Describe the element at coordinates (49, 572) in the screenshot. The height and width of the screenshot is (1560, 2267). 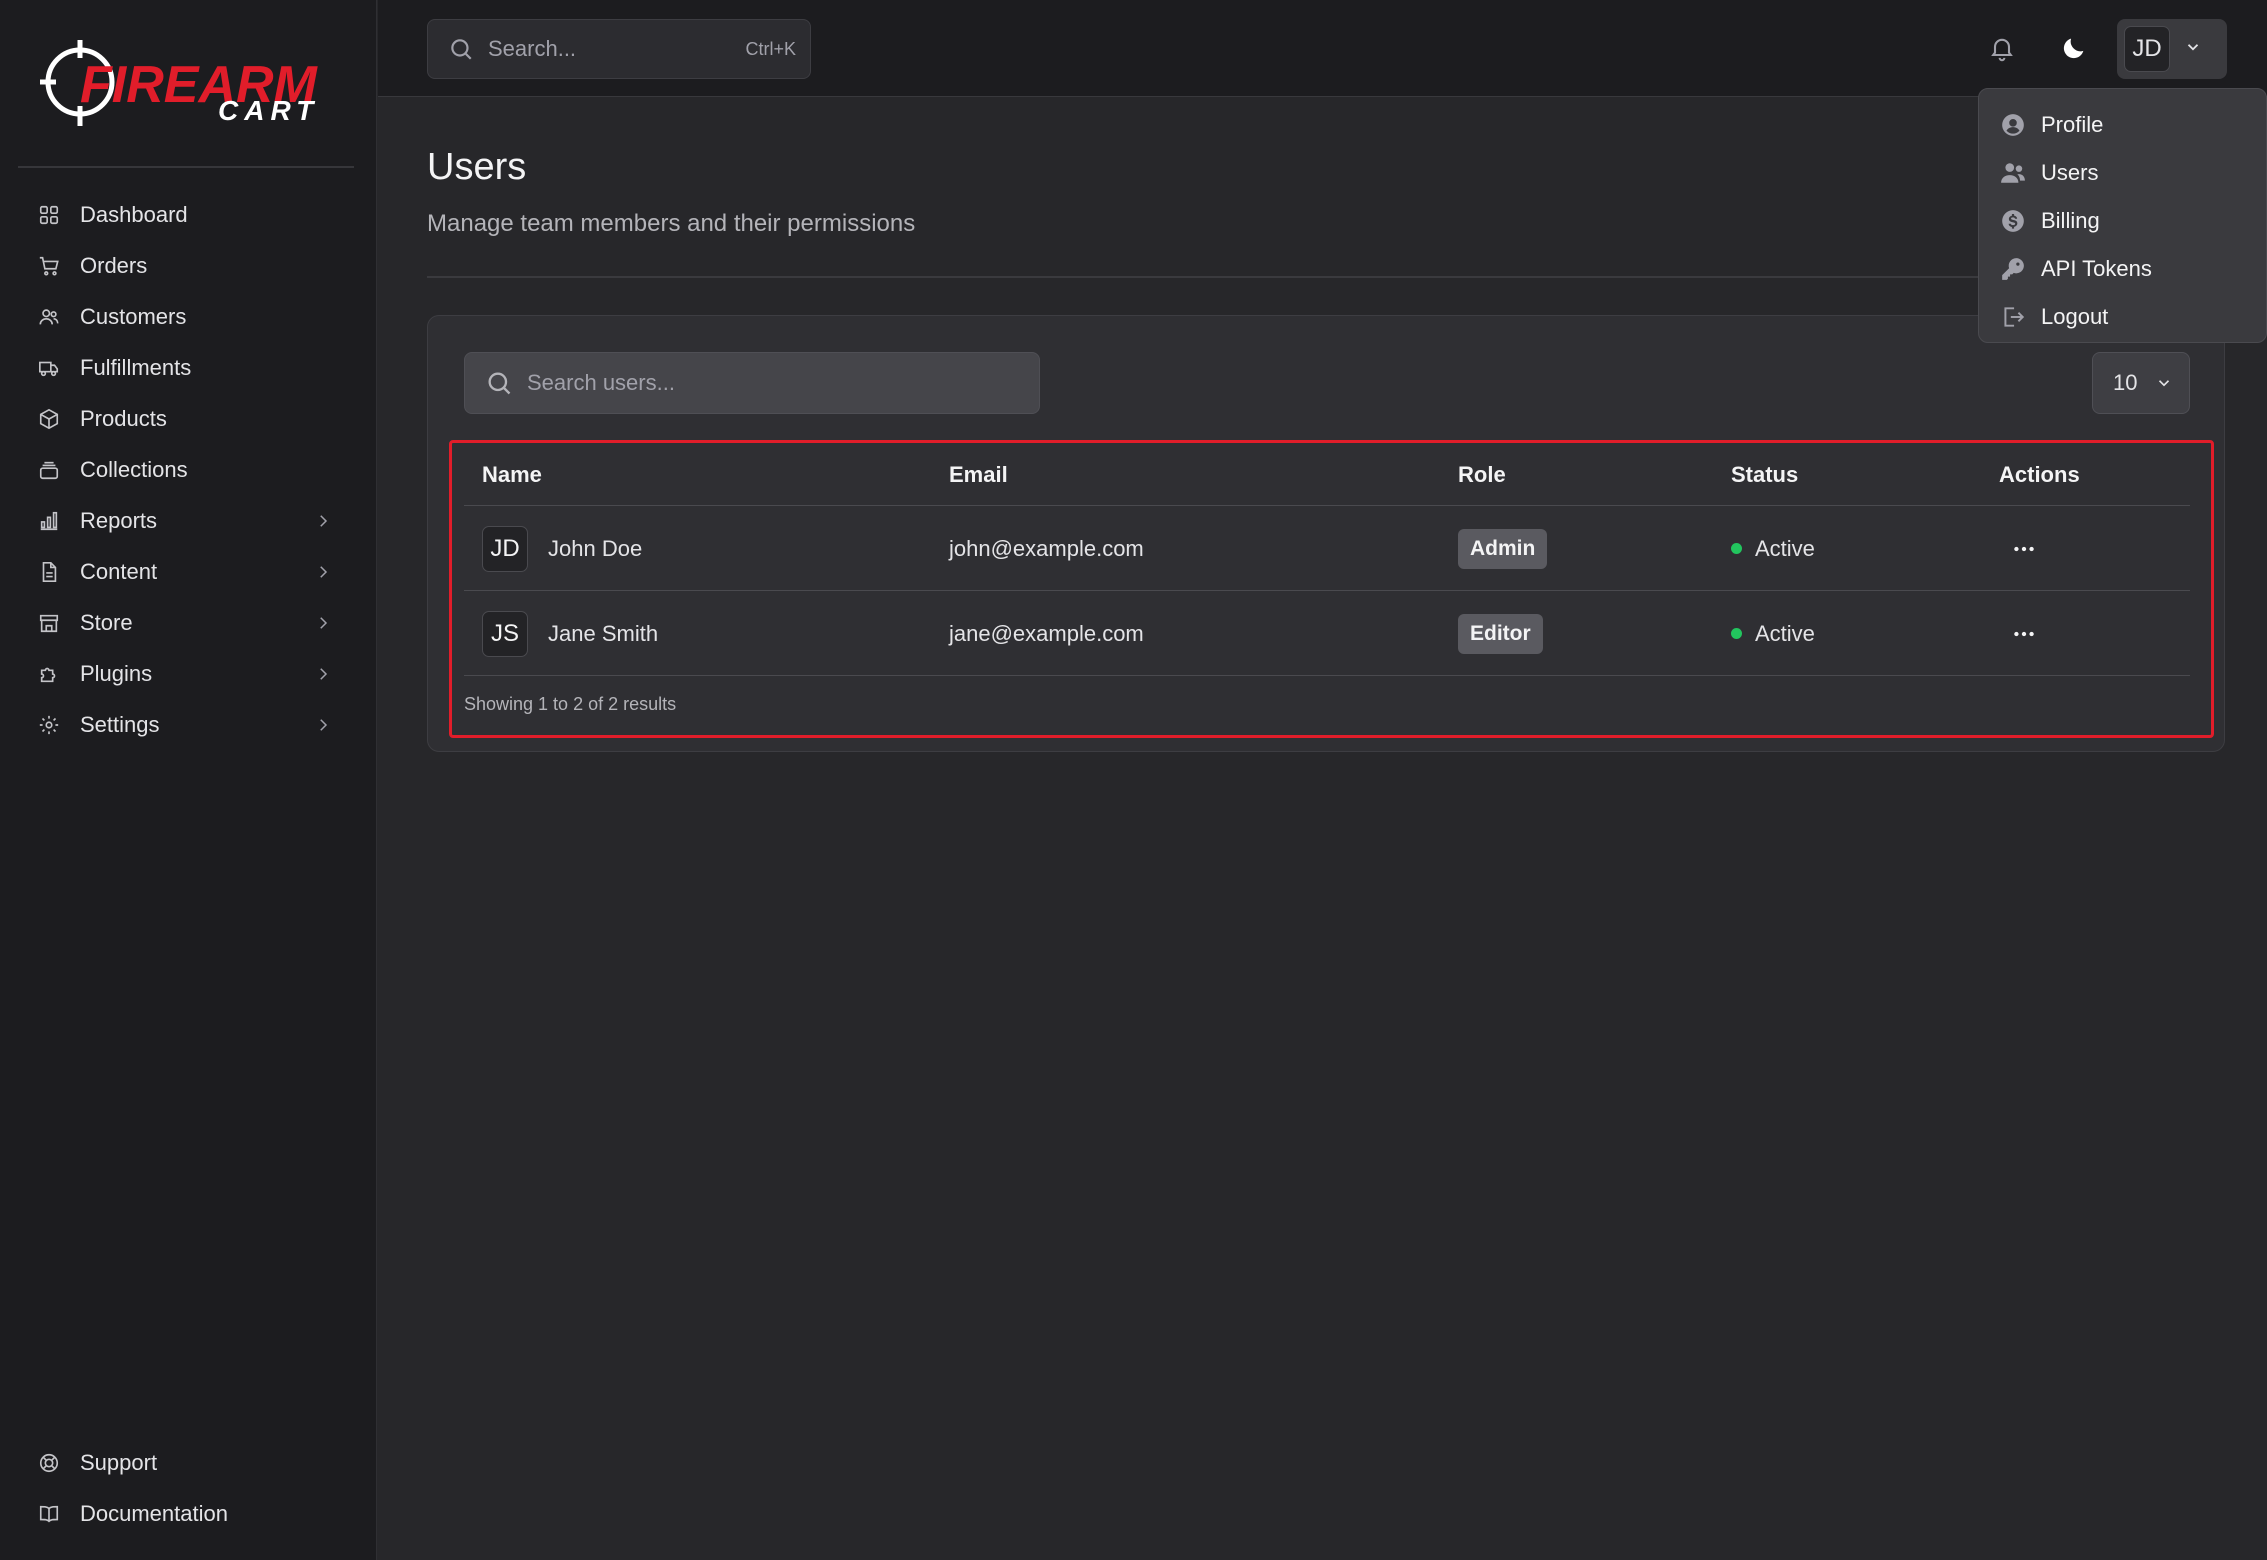
I see `document-icon` at that location.